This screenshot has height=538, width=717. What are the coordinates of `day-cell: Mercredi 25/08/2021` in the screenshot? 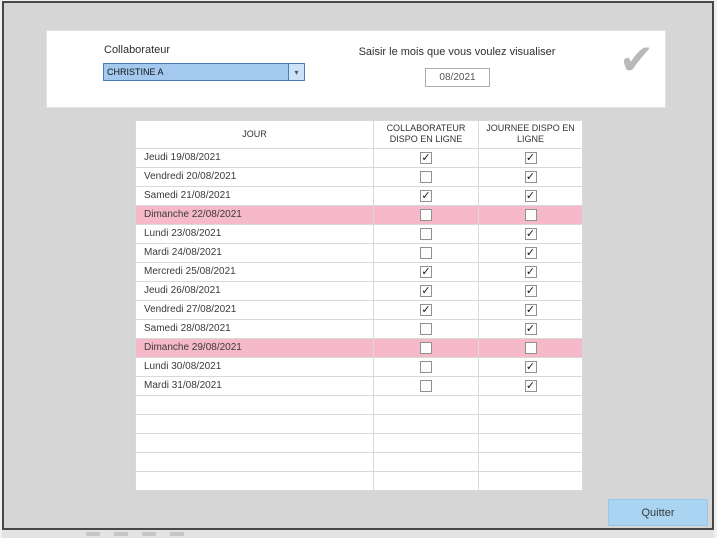 It's located at (254, 271).